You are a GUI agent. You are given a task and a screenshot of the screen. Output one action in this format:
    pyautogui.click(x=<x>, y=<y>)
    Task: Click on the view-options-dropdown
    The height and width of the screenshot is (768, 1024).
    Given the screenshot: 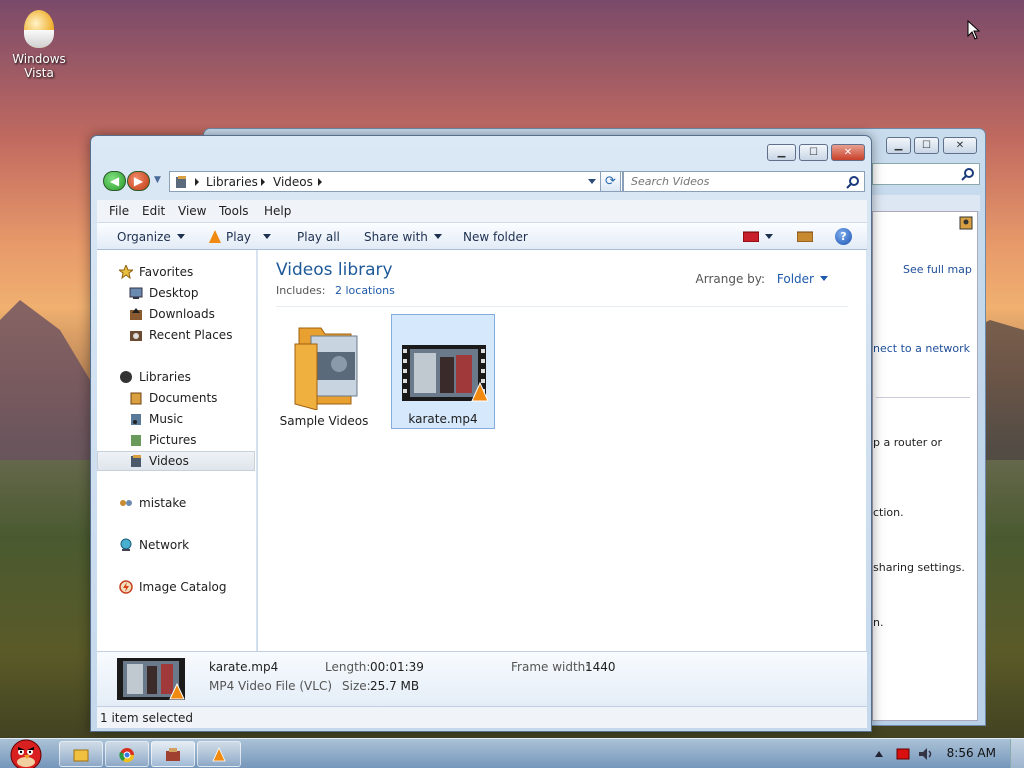 What is the action you would take?
    pyautogui.click(x=769, y=237)
    